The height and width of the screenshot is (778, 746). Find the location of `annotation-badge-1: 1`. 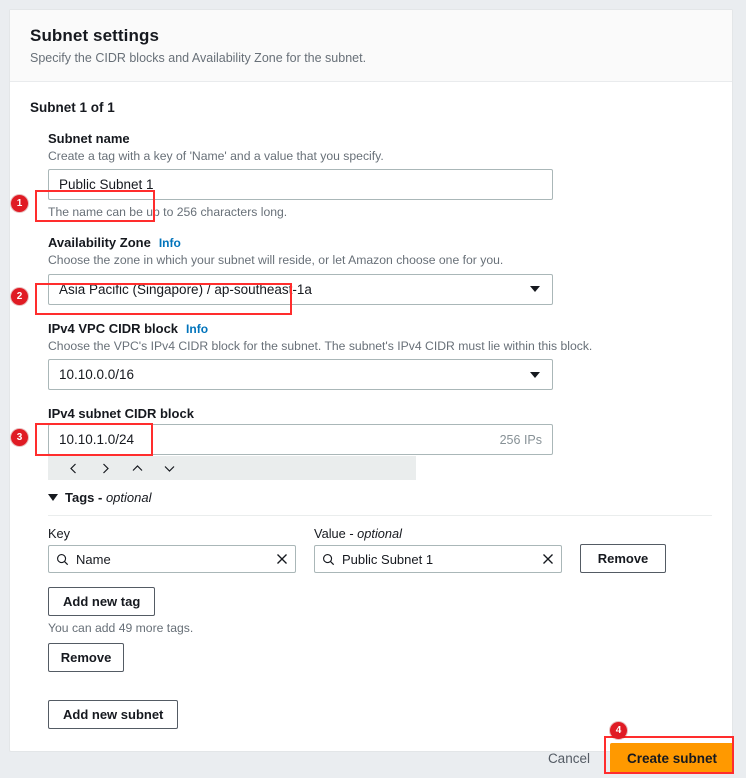

annotation-badge-1: 1 is located at coordinates (19, 203).